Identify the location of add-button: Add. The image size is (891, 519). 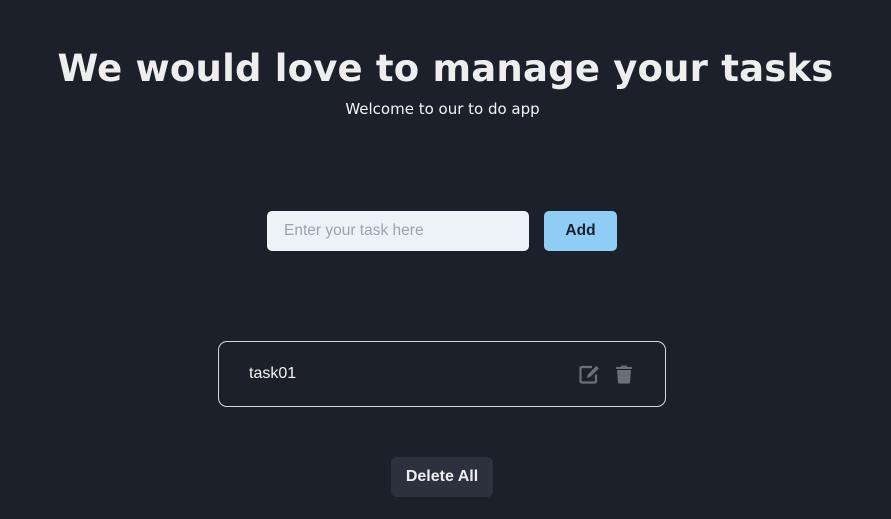
(580, 231).